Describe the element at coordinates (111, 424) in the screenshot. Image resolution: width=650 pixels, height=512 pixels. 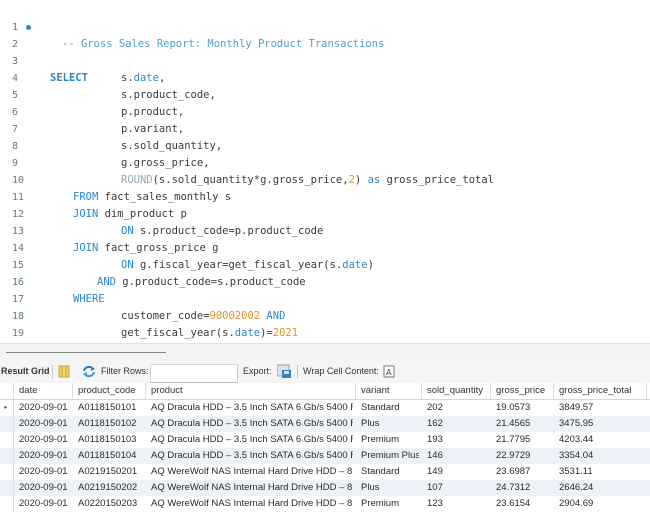
I see `cell-product-code: A0118150102` at that location.